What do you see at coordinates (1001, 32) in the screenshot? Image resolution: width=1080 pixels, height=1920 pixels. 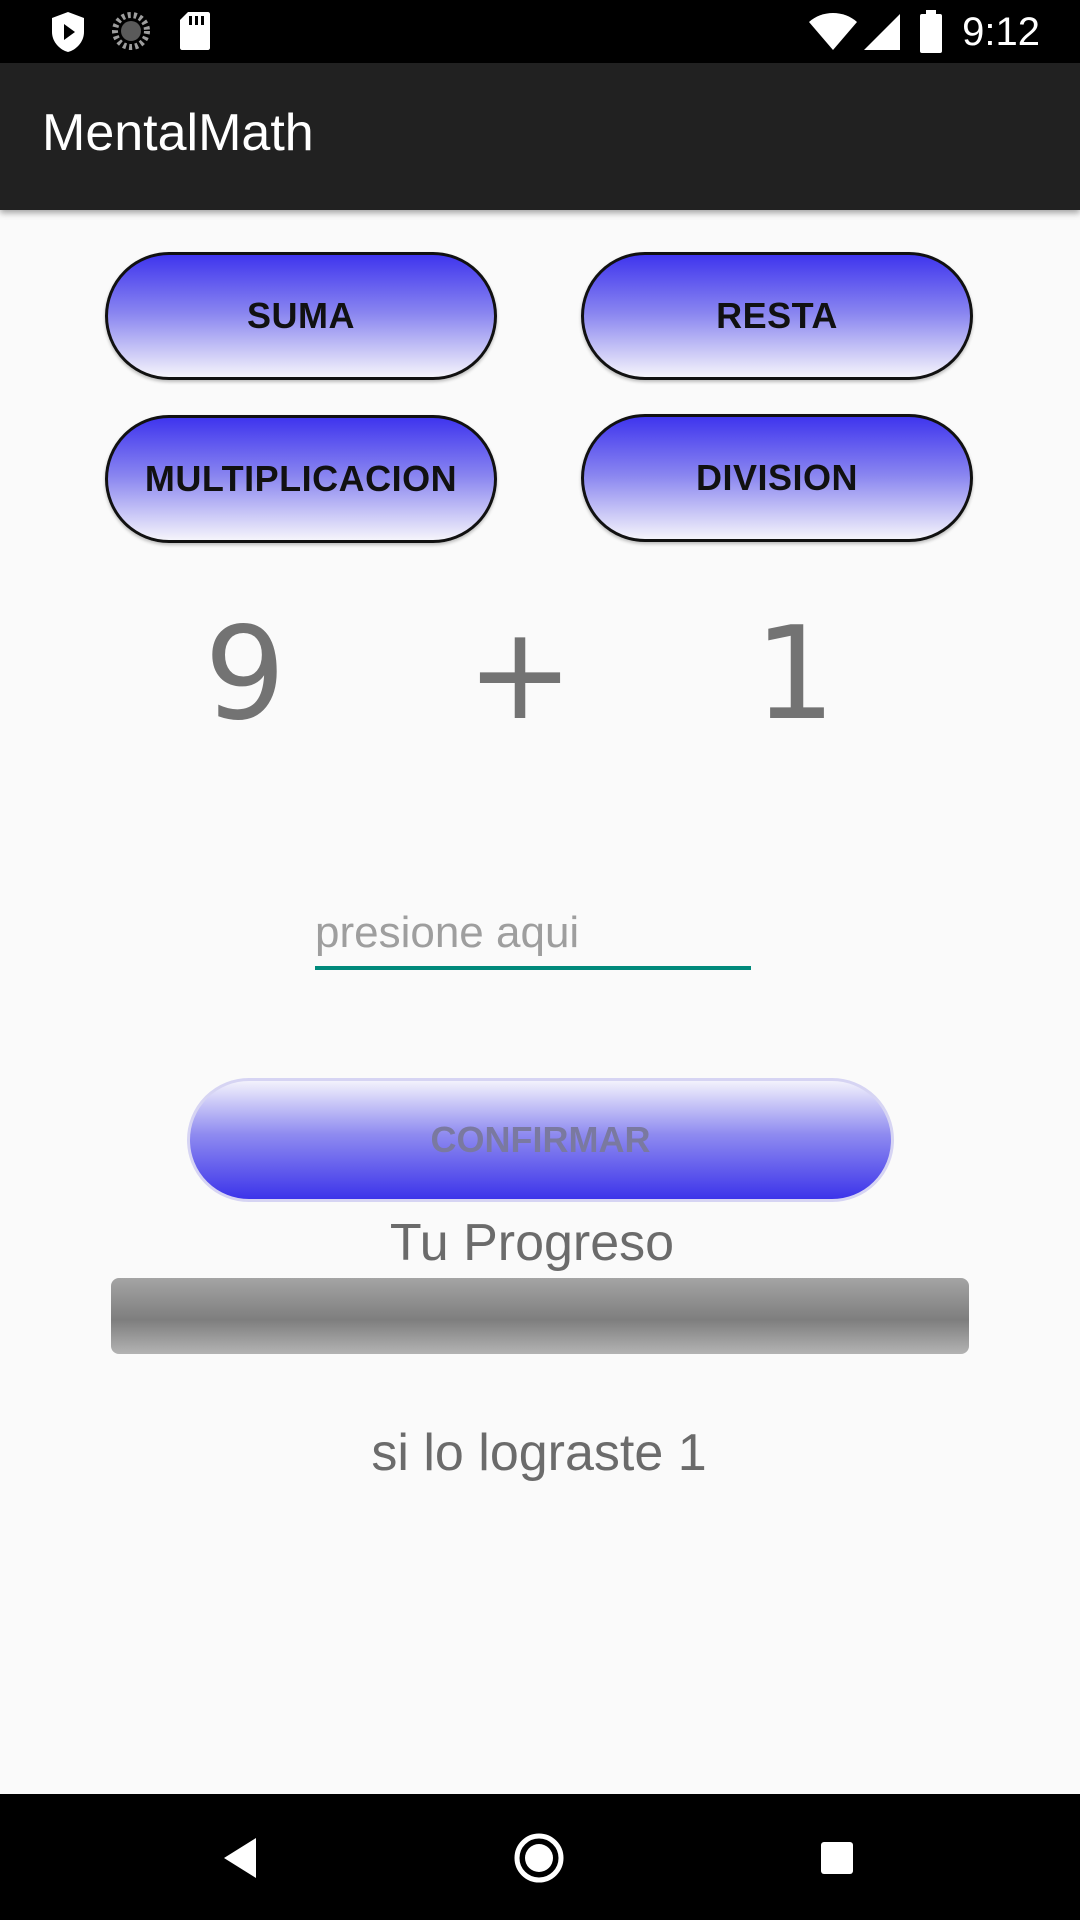 I see `status-time: 9:12` at bounding box center [1001, 32].